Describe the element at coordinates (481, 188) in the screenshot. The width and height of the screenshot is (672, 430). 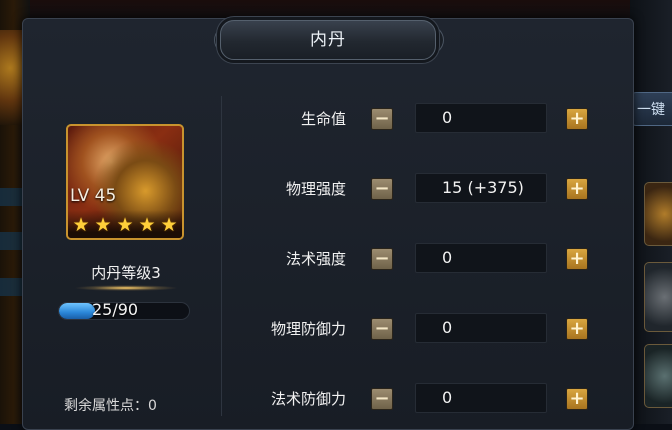
I see `attr-value-physical-power: 15 (+375)` at that location.